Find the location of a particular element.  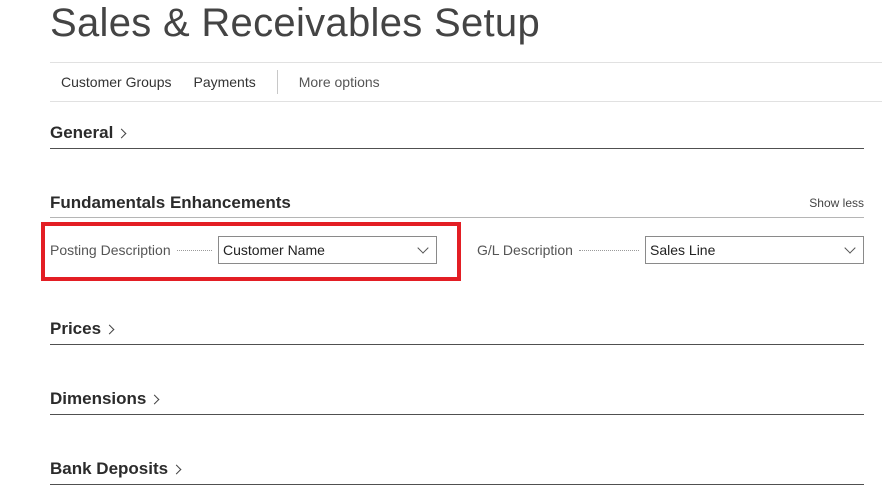

section-dimensions-header: Dimensions is located at coordinates (457, 399).